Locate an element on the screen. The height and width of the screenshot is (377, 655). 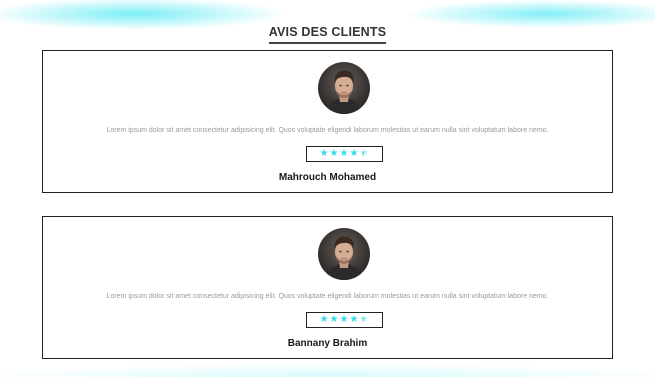
section-title-text: AVIS DES CLIENTS is located at coordinates (327, 34).